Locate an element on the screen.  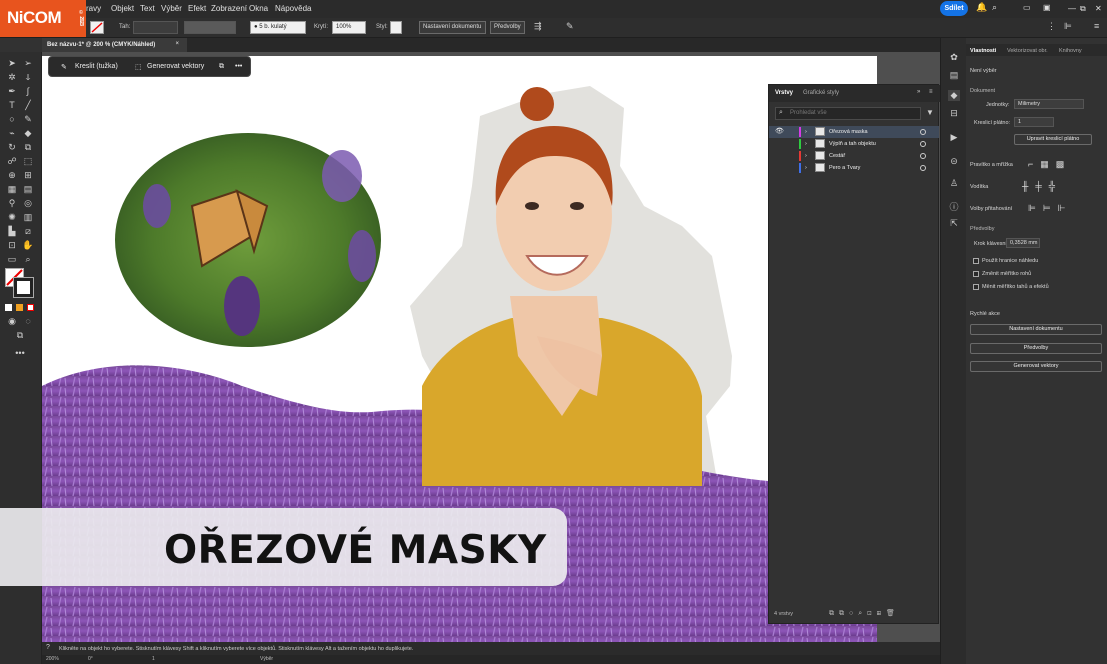
filter-icon: ▼ is located at coordinates (930, 112).